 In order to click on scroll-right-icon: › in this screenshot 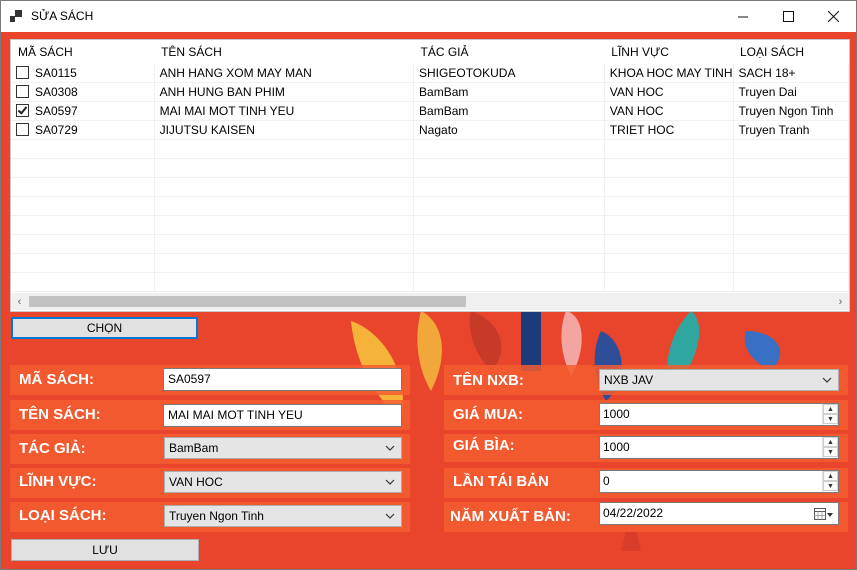, I will do `click(840, 301)`.